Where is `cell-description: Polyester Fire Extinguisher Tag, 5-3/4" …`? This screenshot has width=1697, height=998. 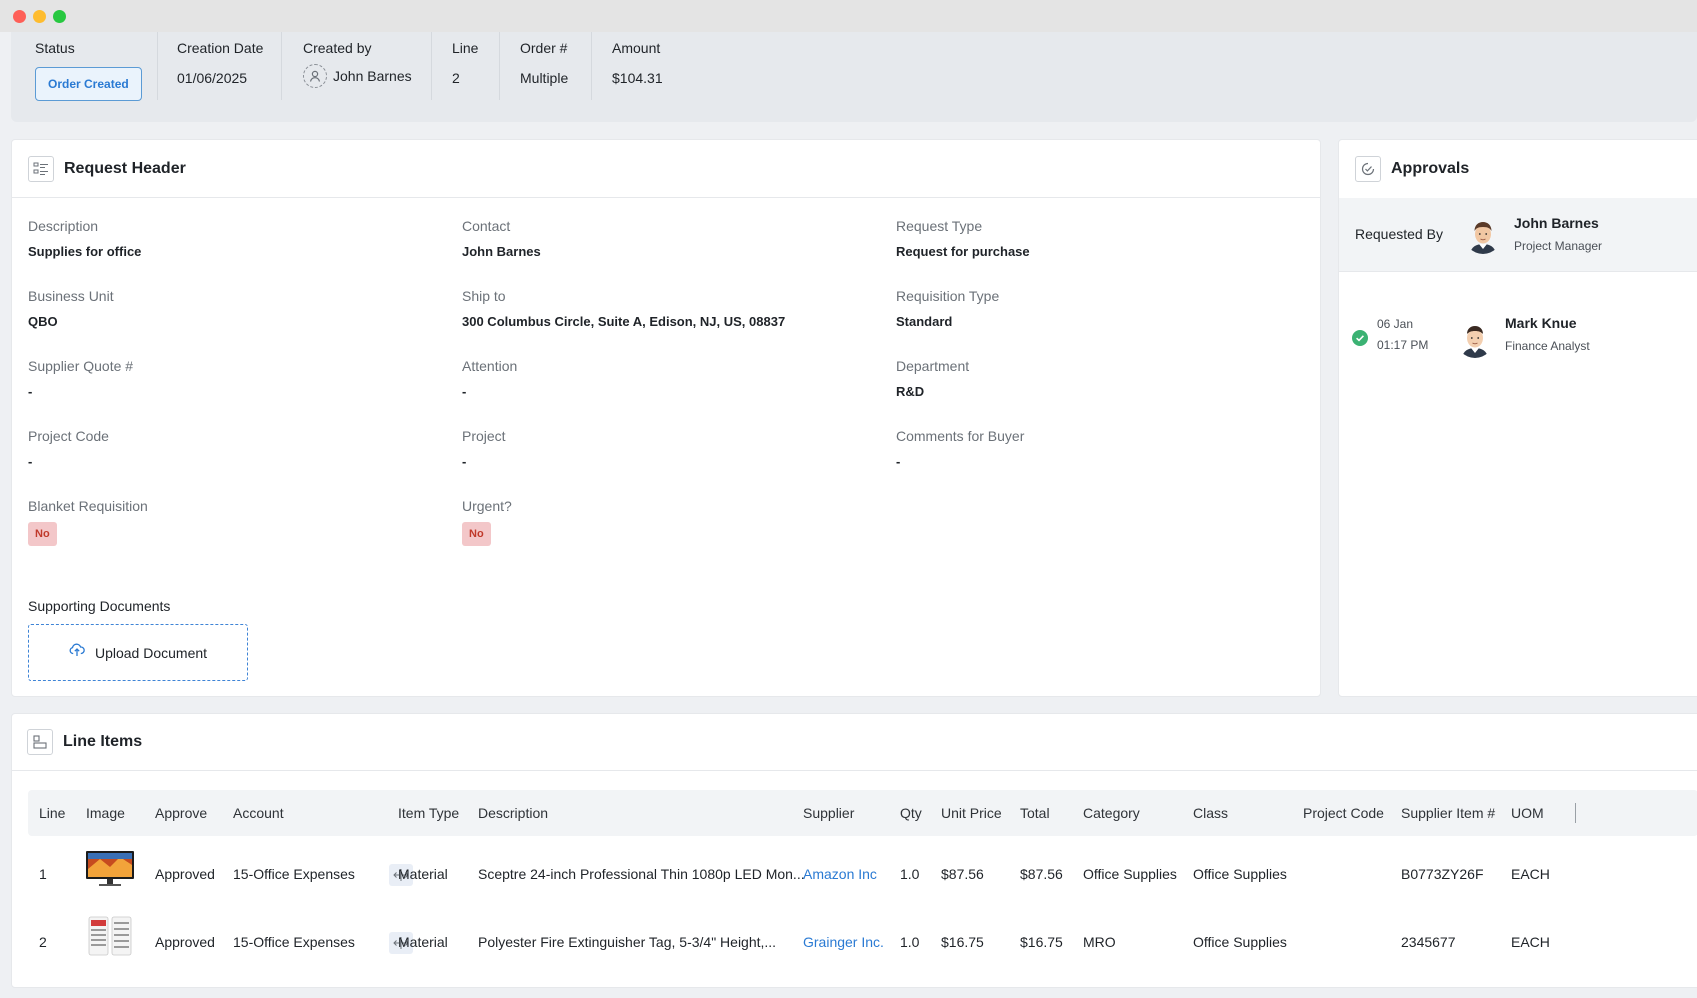
cell-description: Polyester Fire Extinguisher Tag, 5-3/4" … is located at coordinates (627, 942).